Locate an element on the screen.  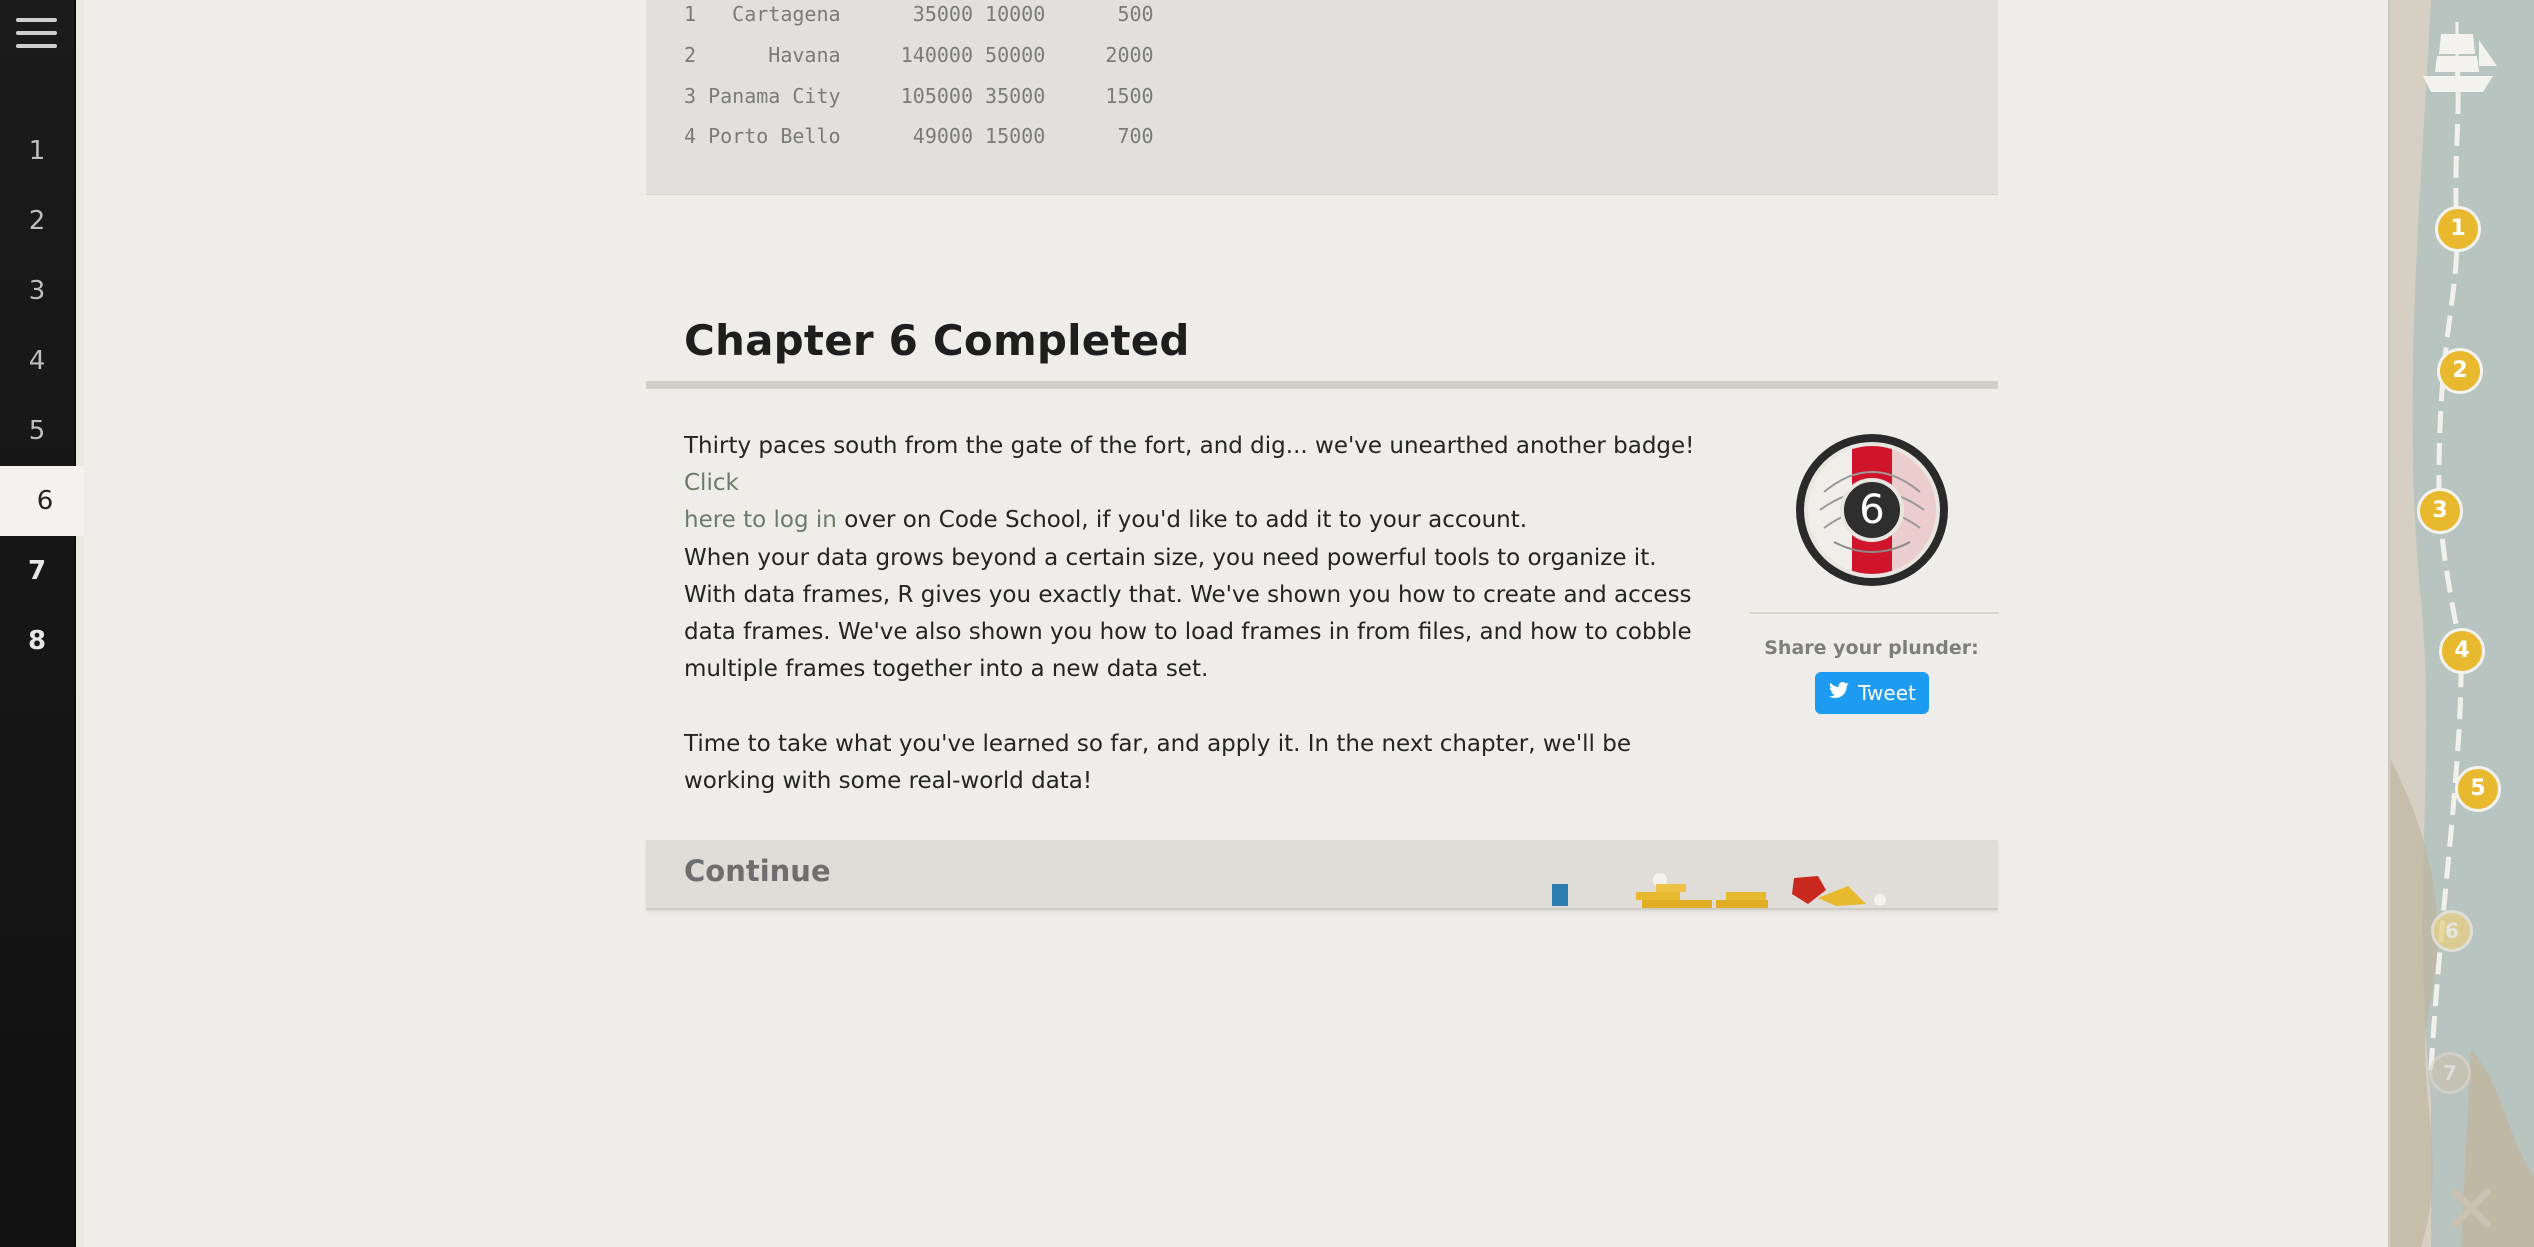
chapter-link-7: 7 is located at coordinates (37, 571).